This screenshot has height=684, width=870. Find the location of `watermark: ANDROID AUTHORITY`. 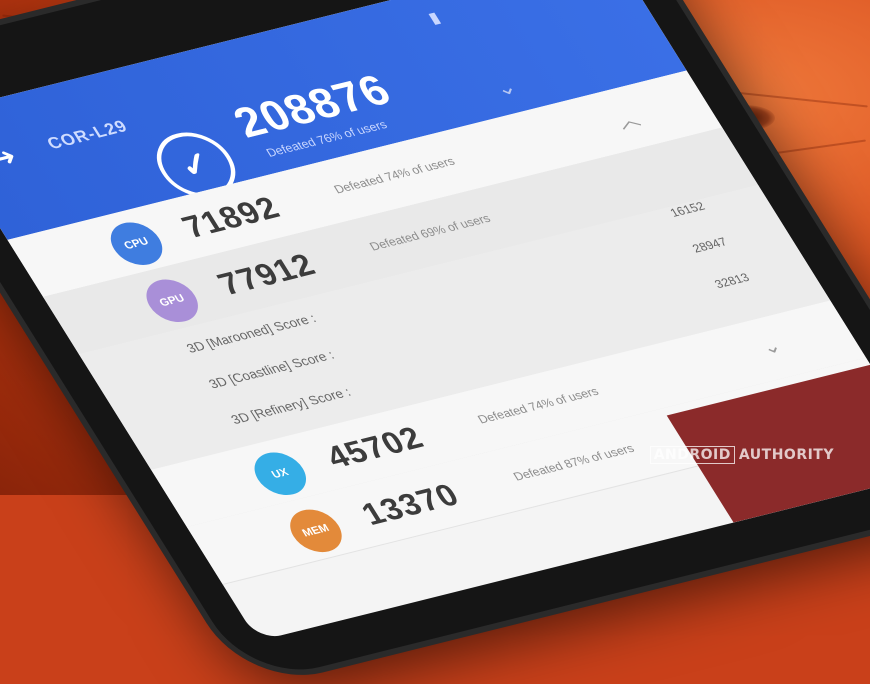

watermark: ANDROID AUTHORITY is located at coordinates (741, 455).